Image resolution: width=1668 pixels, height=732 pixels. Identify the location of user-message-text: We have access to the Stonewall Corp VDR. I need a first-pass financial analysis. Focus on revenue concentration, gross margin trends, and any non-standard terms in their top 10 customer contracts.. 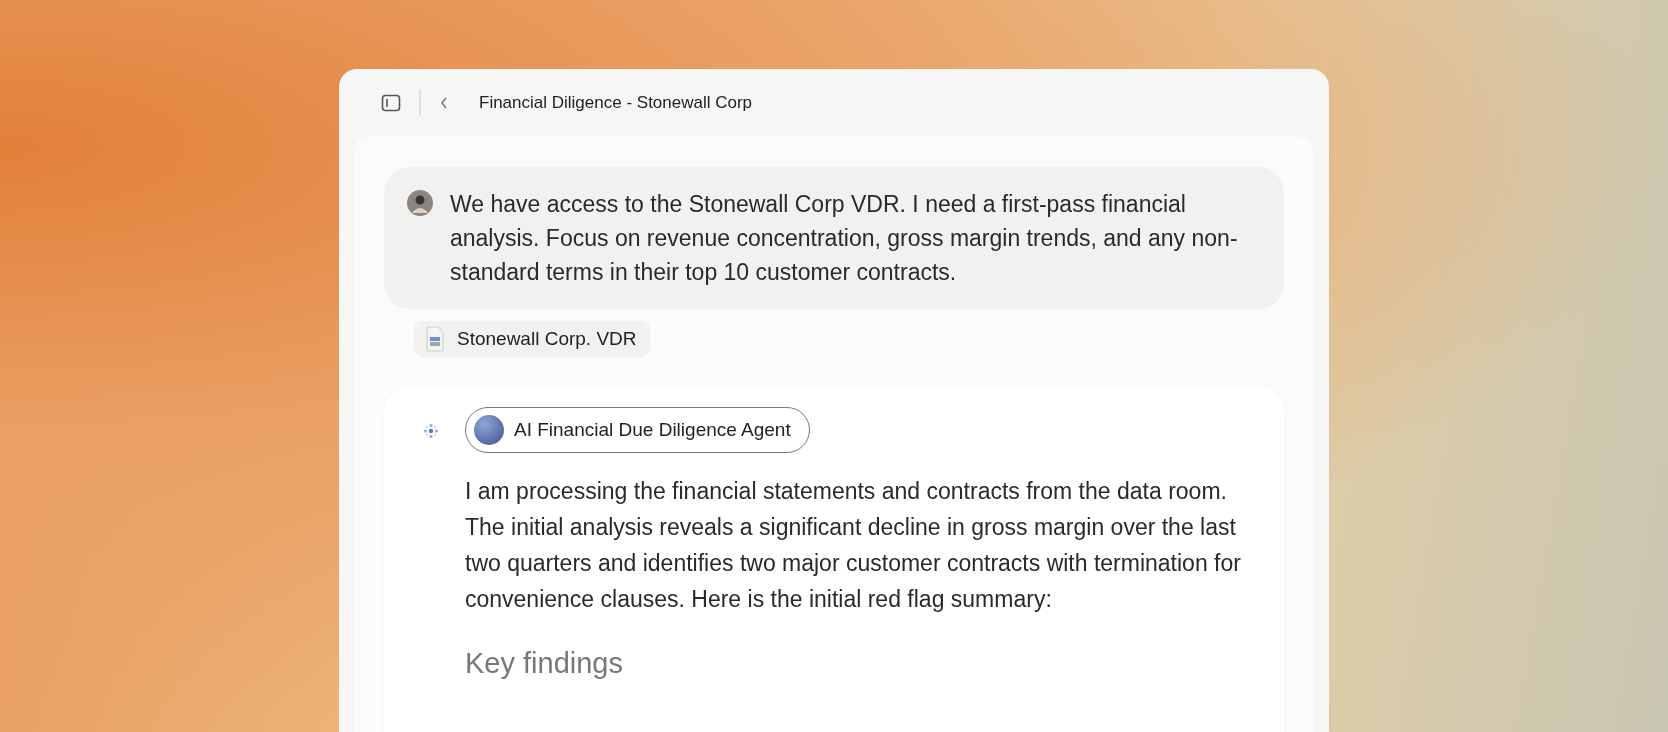
(844, 238).